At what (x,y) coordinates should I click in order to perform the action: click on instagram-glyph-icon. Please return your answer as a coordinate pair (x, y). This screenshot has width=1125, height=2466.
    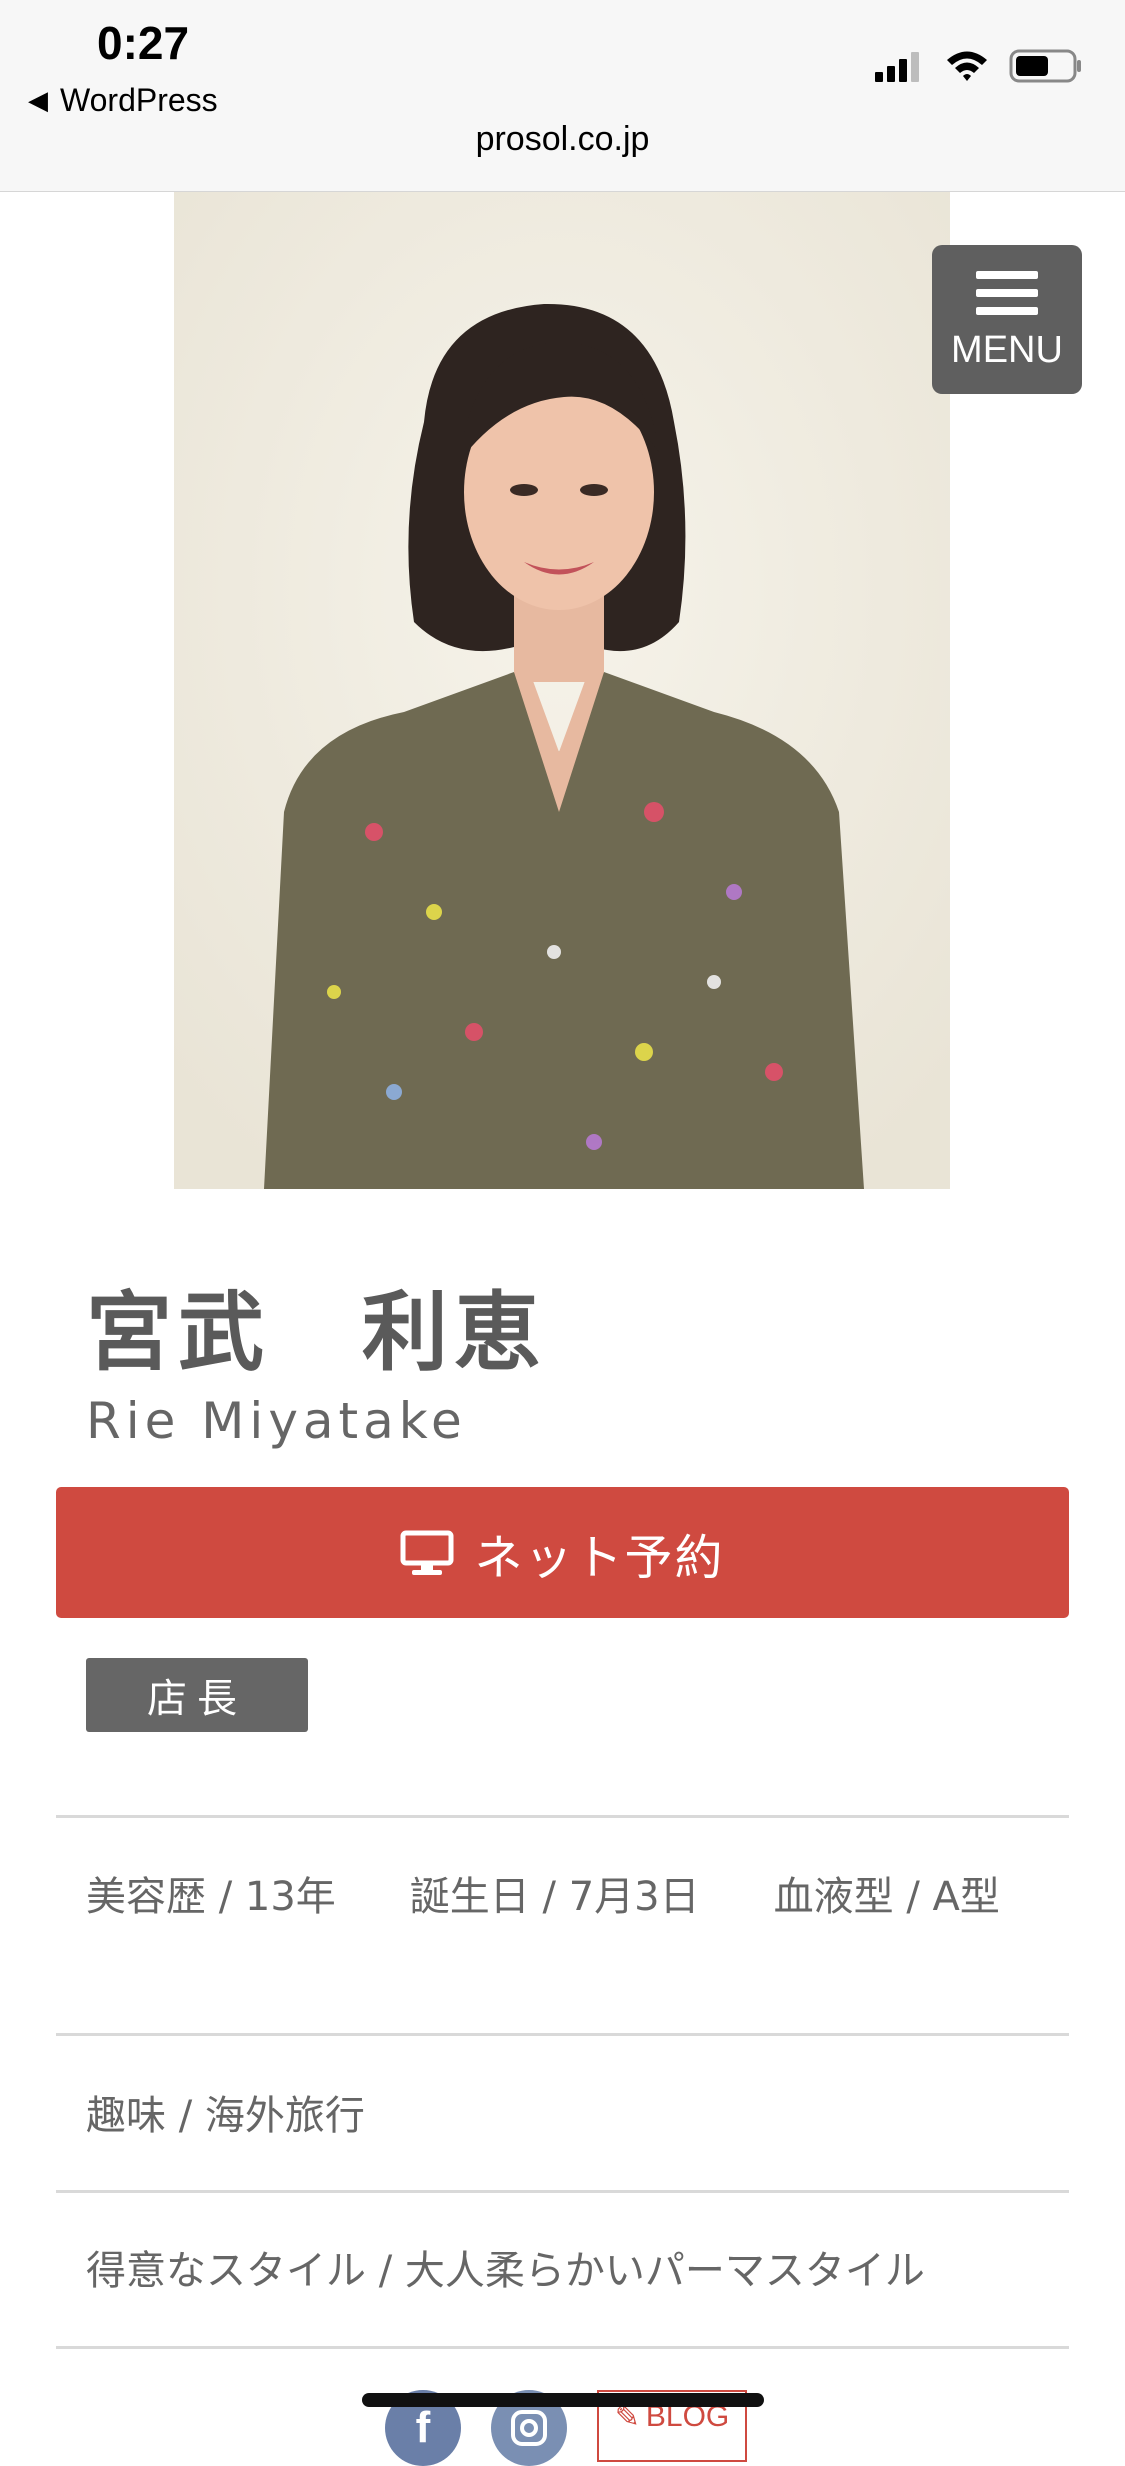
    Looking at the image, I should click on (529, 2428).